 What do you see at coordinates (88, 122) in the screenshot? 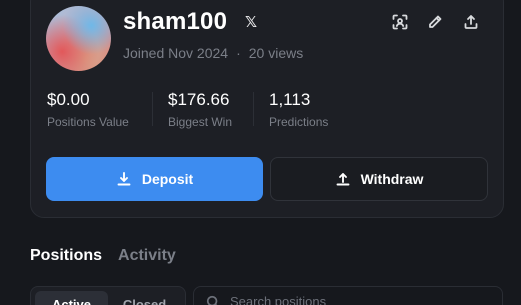
I see `stat-label: Positions Value` at bounding box center [88, 122].